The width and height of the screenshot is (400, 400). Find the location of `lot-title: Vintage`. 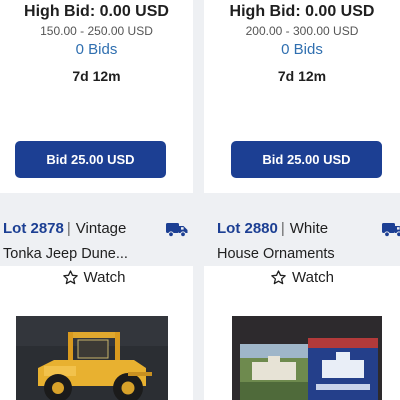

lot-title: Vintage is located at coordinates (101, 228).